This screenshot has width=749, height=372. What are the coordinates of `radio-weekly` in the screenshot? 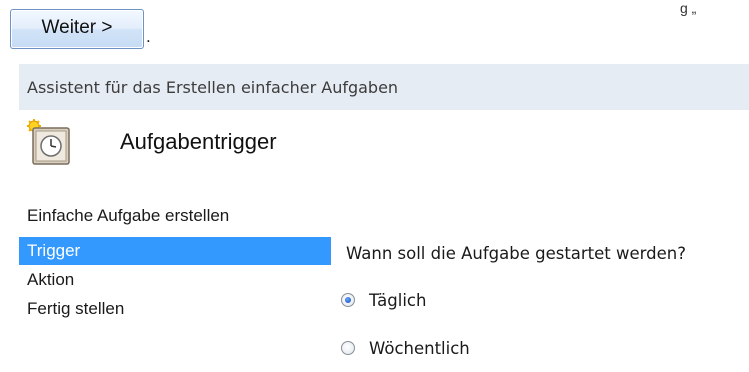 It's located at (348, 348).